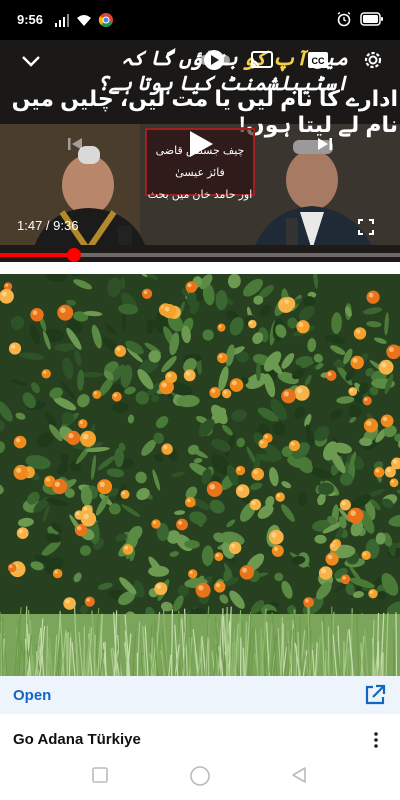 This screenshot has width=400, height=800. What do you see at coordinates (262, 60) in the screenshot?
I see `cast-icon` at bounding box center [262, 60].